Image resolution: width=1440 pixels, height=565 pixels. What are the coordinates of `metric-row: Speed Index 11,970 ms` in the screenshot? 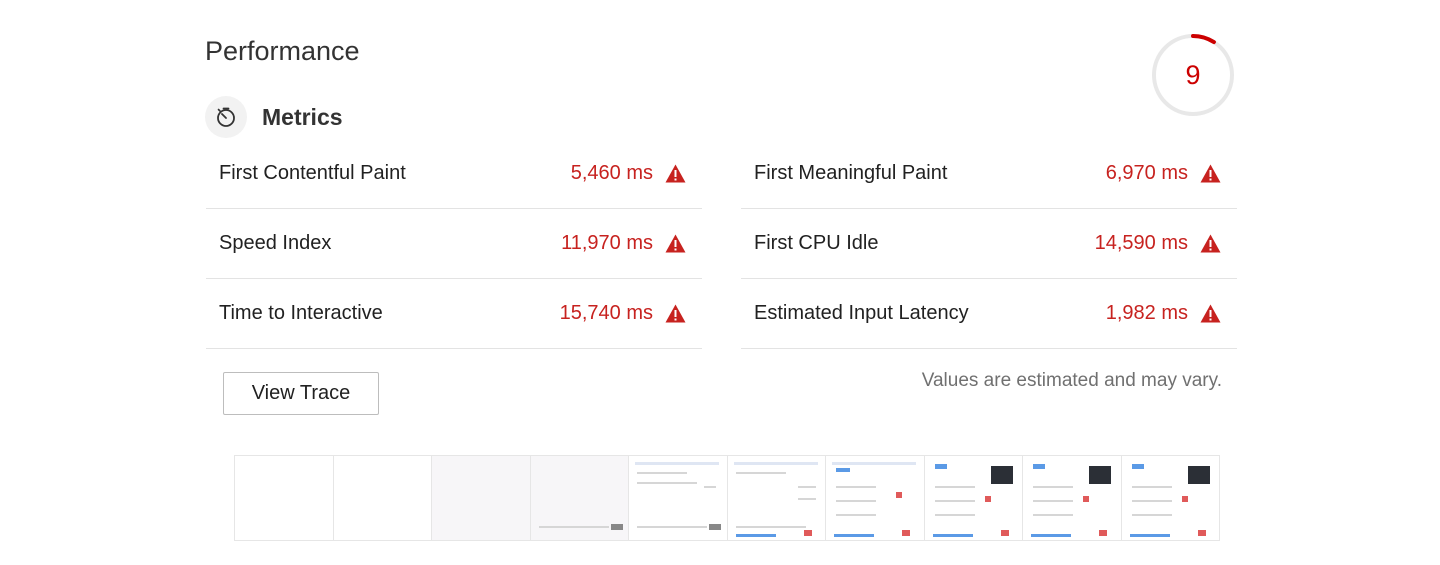 It's located at (454, 244).